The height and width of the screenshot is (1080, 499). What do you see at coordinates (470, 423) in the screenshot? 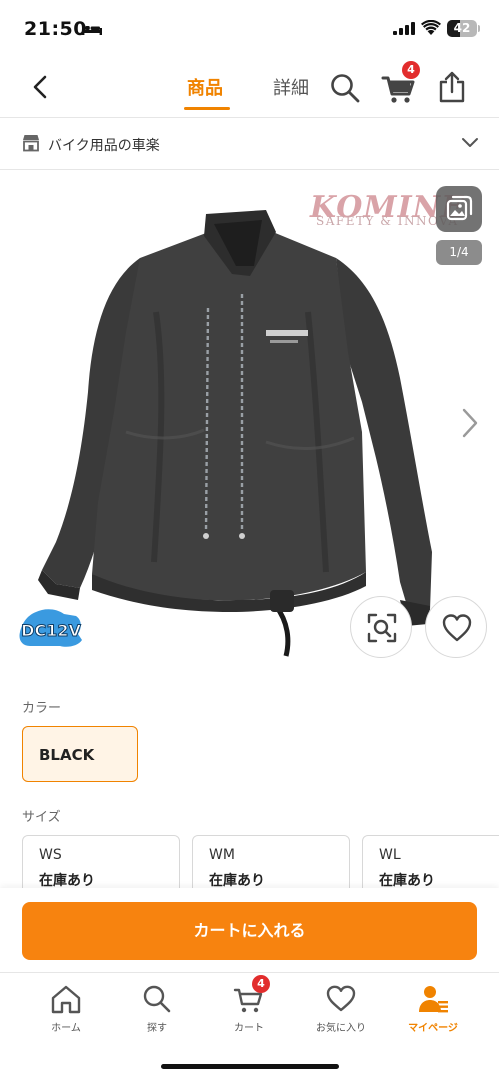
I see `chevron-right-icon` at bounding box center [470, 423].